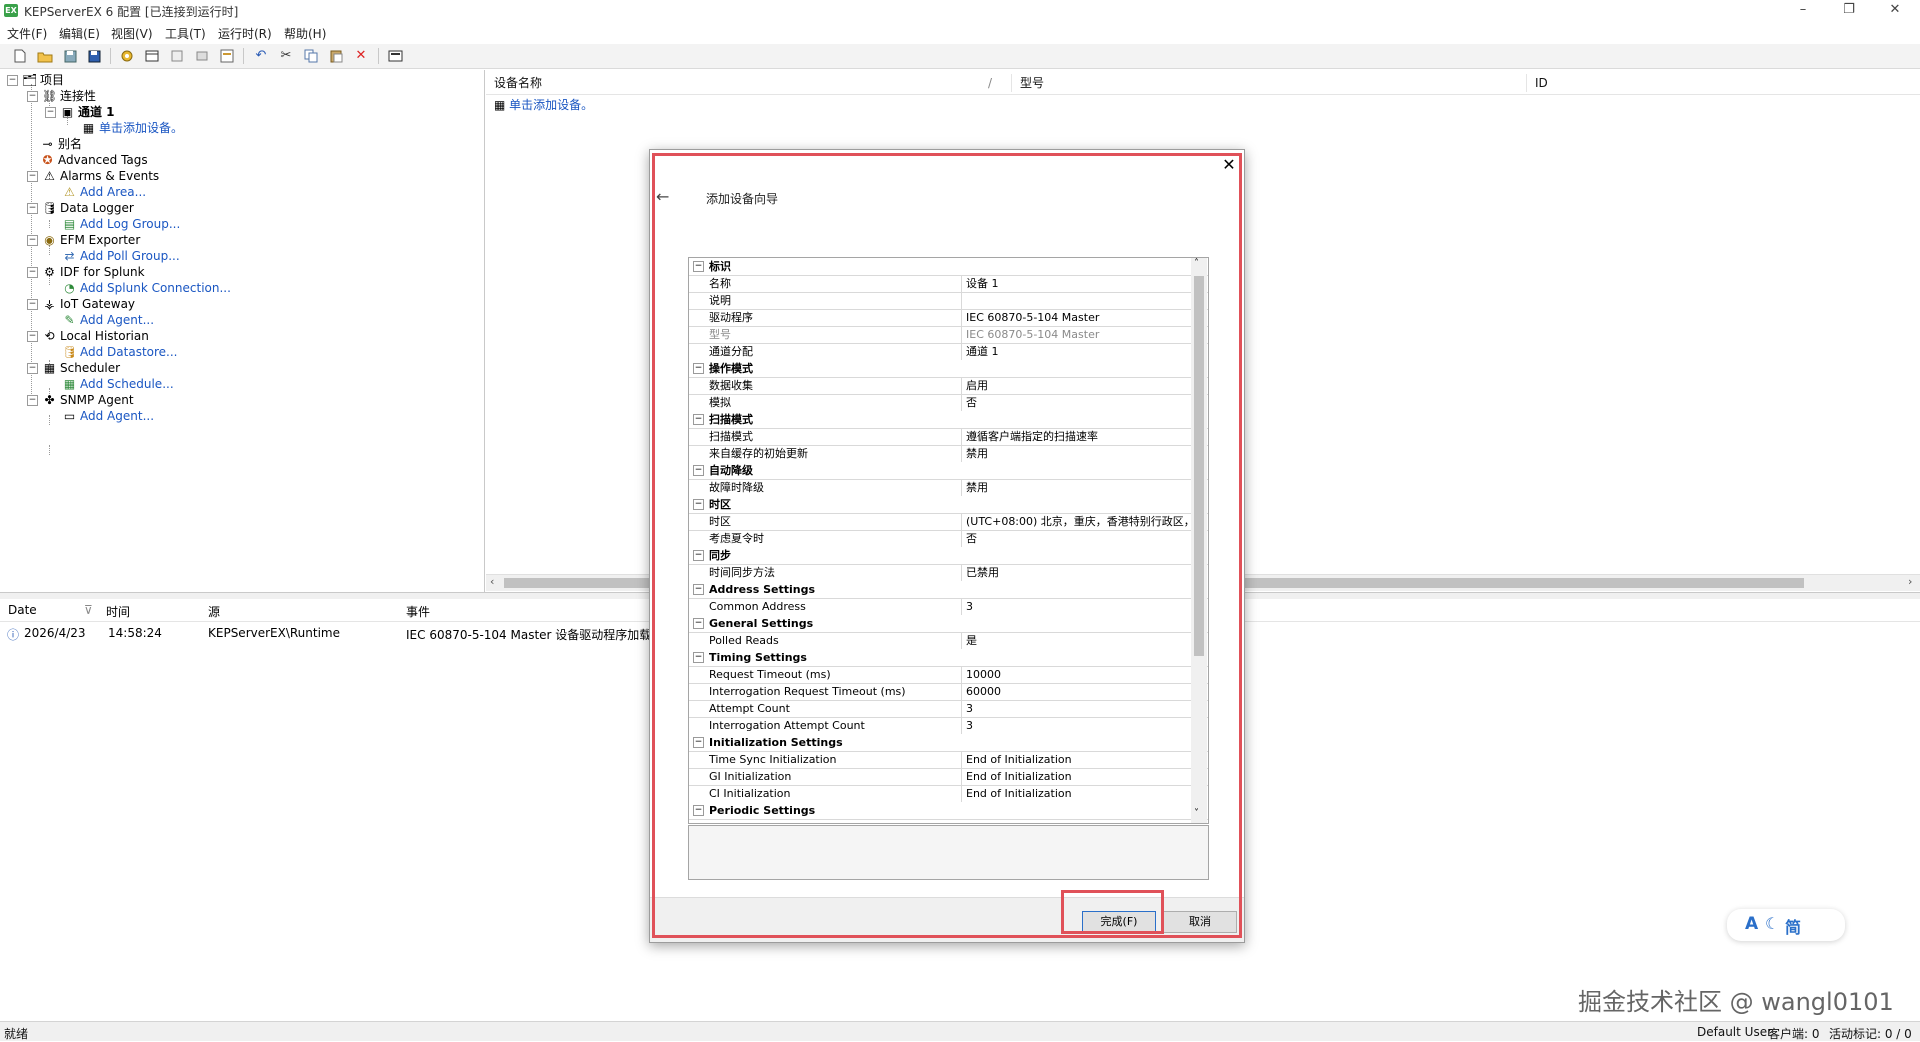 The height and width of the screenshot is (1042, 1920). What do you see at coordinates (948, 811) in the screenshot?
I see `property-category: − Periodic Settings` at bounding box center [948, 811].